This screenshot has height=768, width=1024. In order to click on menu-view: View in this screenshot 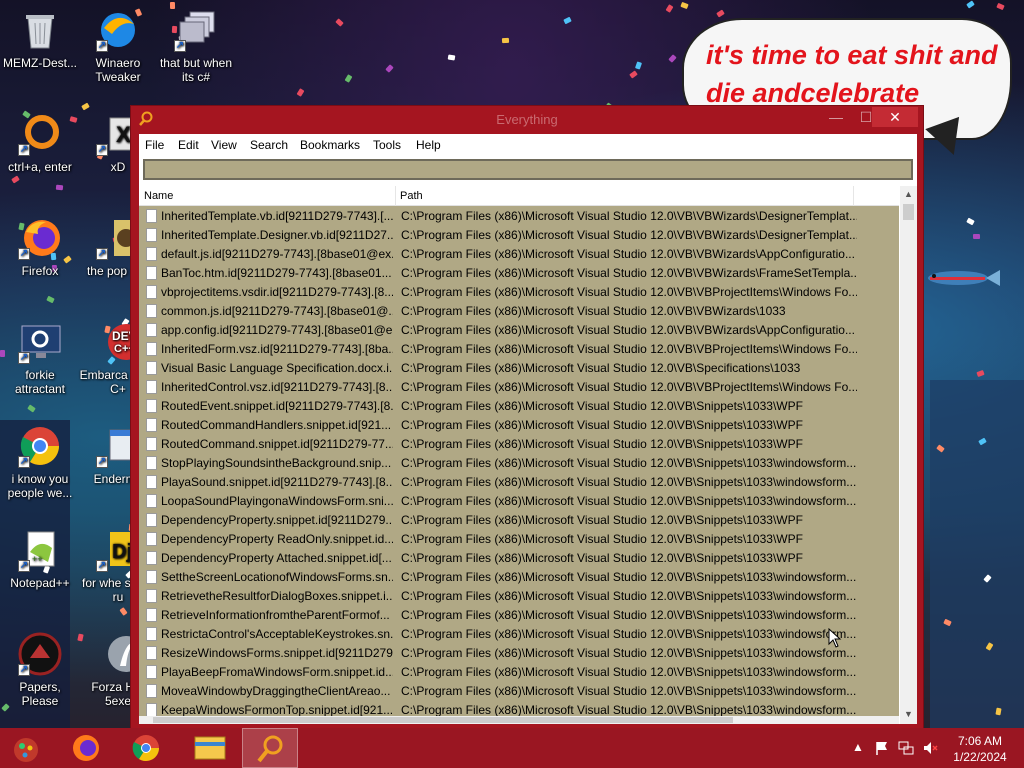, I will do `click(224, 145)`.